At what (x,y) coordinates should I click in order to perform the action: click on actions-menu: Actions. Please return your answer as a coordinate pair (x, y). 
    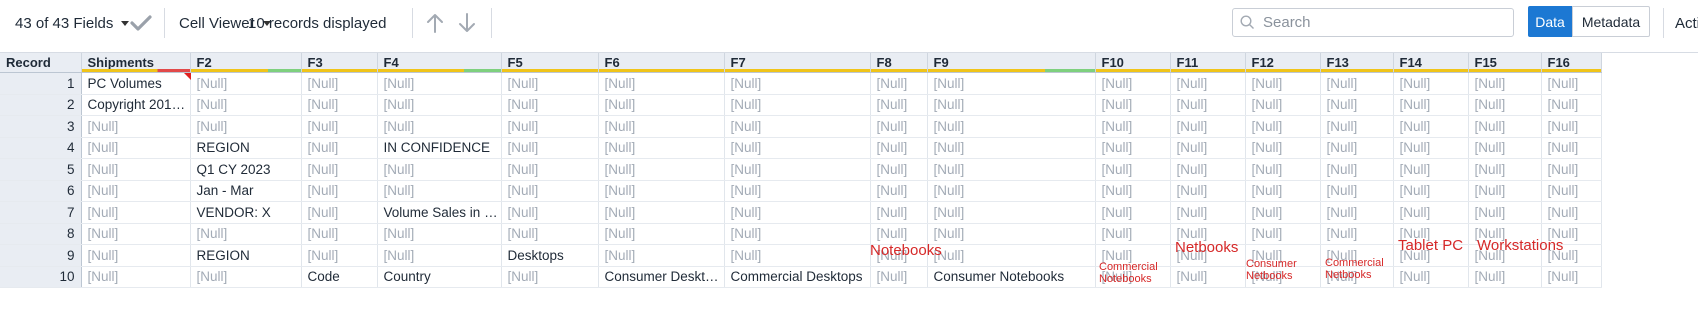
    Looking at the image, I should click on (1686, 23).